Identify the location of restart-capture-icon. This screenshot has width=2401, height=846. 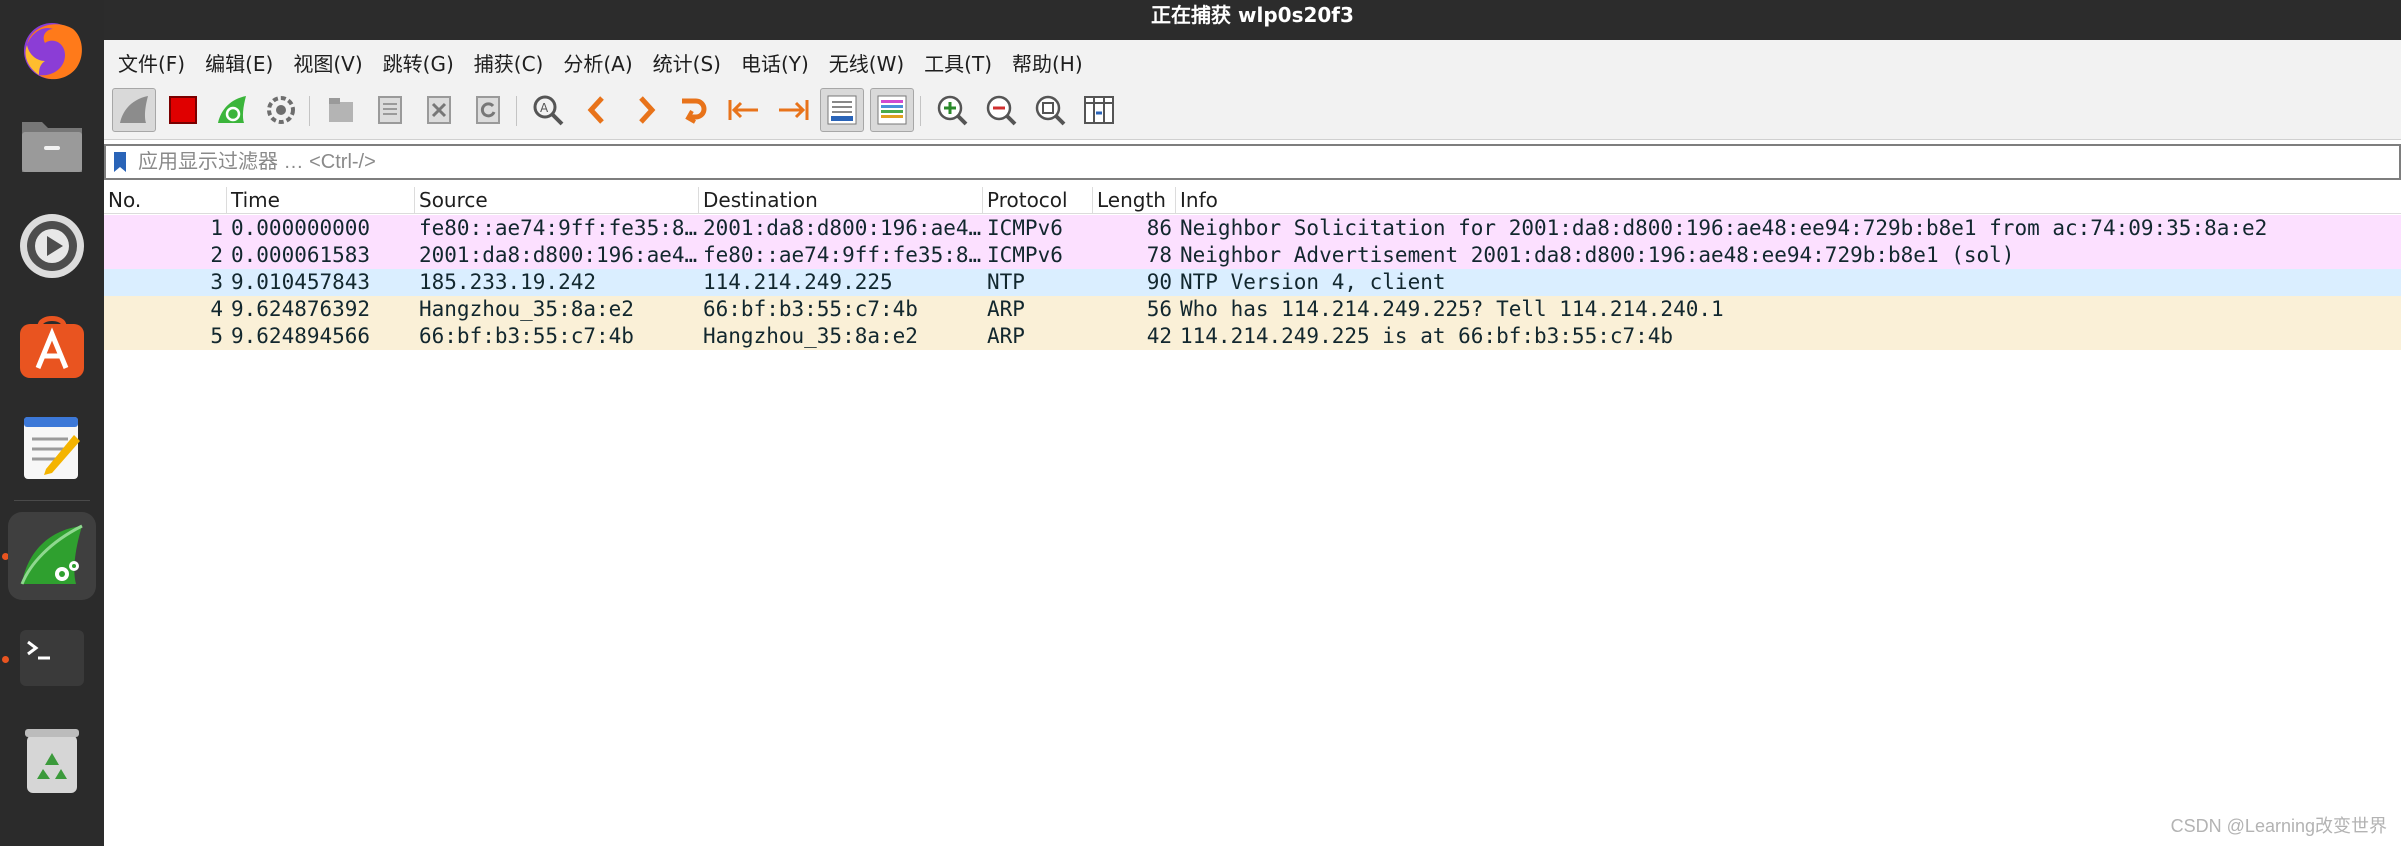
(232, 110).